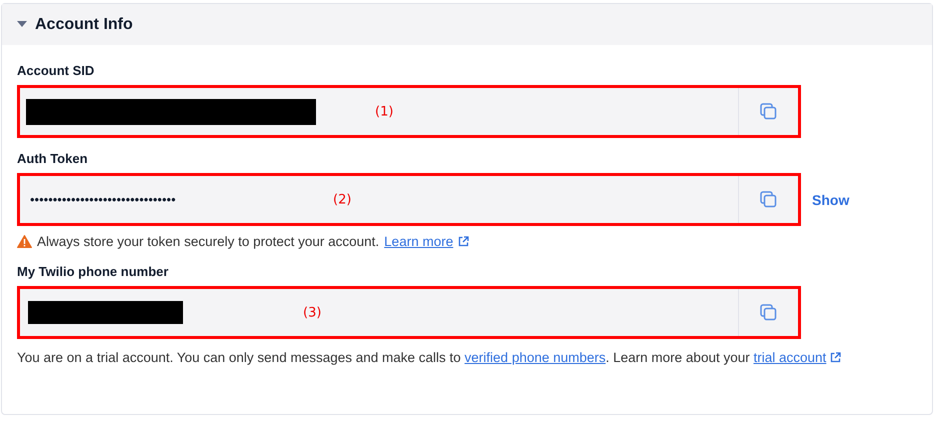  I want to click on caret-icon, so click(22, 24).